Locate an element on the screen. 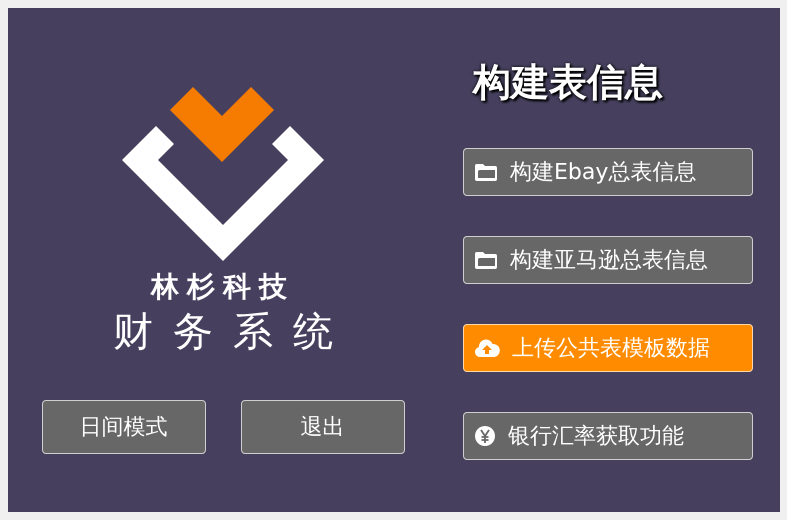 The height and width of the screenshot is (520, 787). product-name: 财务系统 is located at coordinates (232, 332).